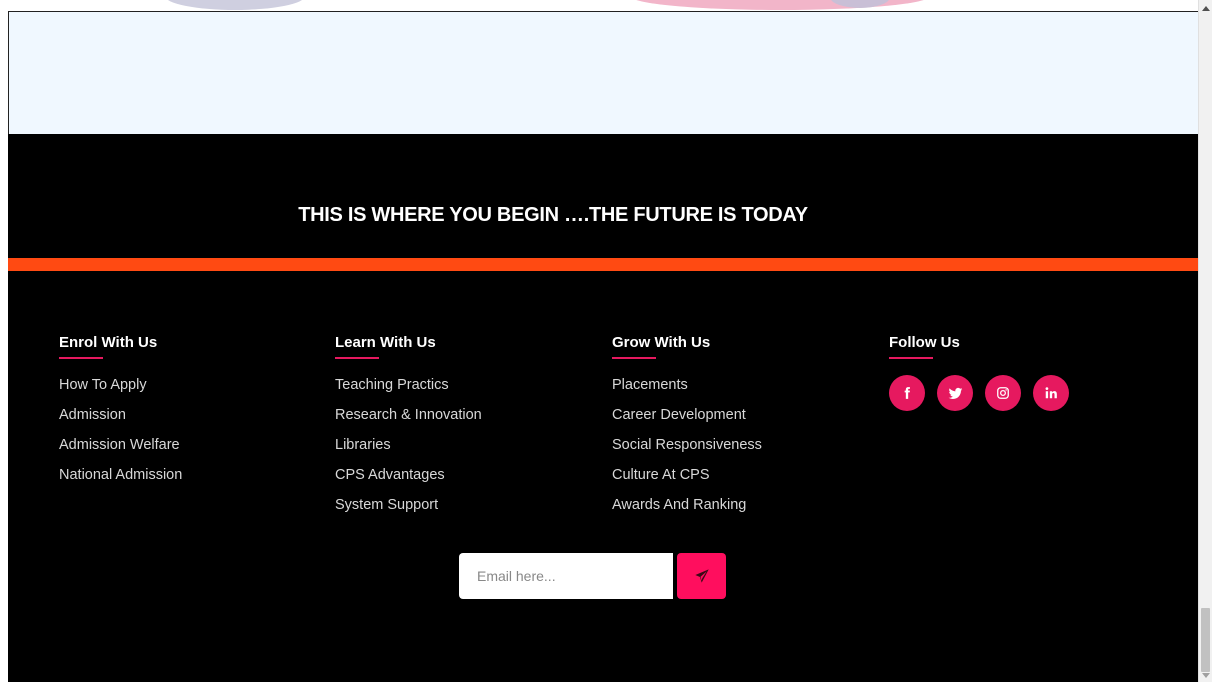 The image size is (1212, 682). What do you see at coordinates (120, 450) in the screenshot?
I see `footer-link-admission-welfare: Admission Welfare` at bounding box center [120, 450].